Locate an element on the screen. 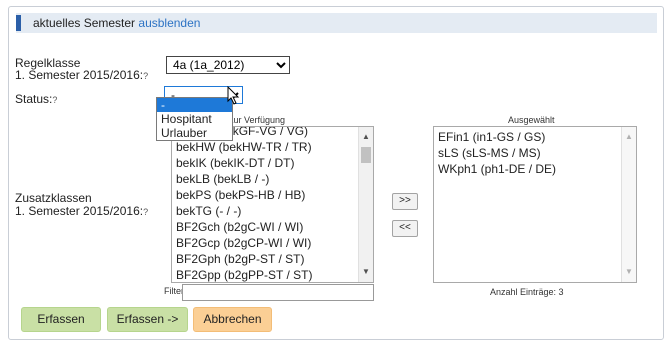 Image resolution: width=668 pixels, height=344 pixels. cancel-button: Abbrechen is located at coordinates (232, 319).